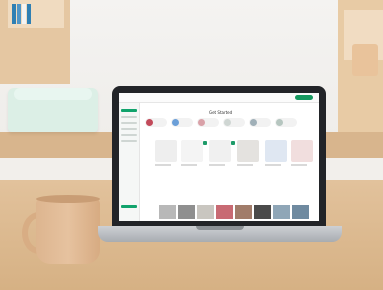 This screenshot has width=383, height=290. What do you see at coordinates (365, 60) in the screenshot?
I see `pencil-cup` at bounding box center [365, 60].